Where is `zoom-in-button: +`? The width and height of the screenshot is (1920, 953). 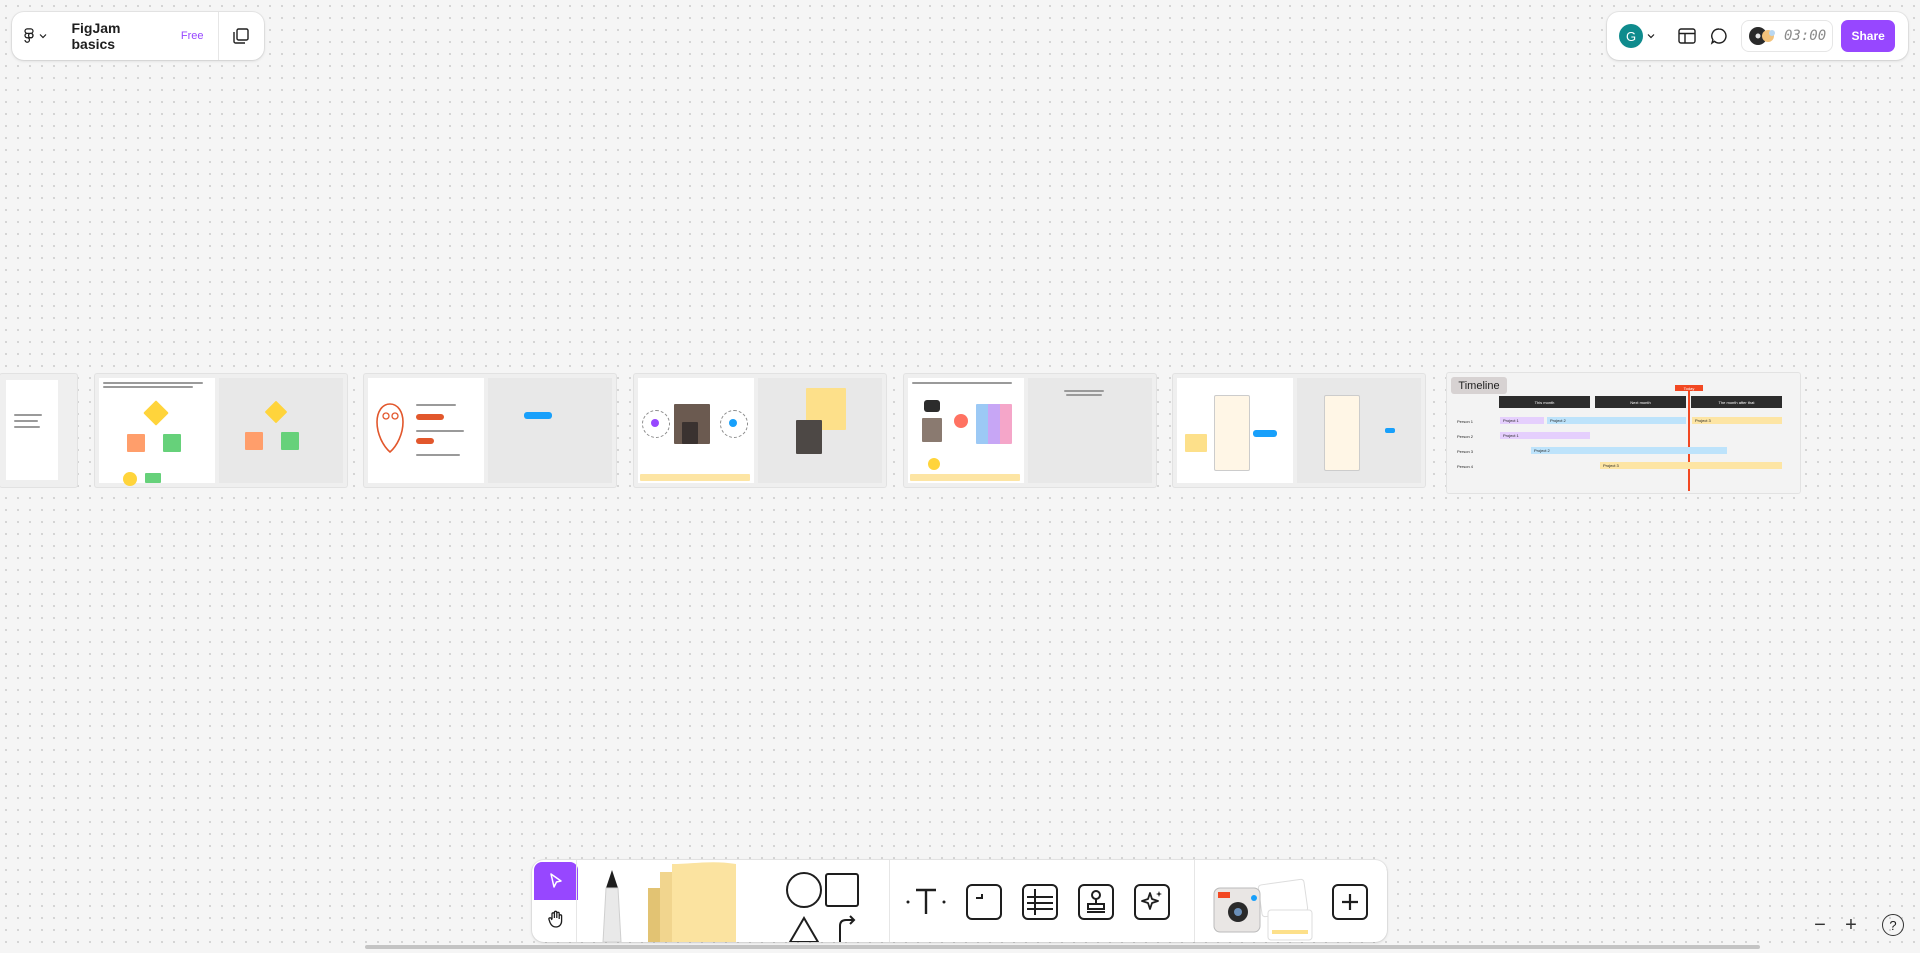 zoom-in-button: + is located at coordinates (1851, 925).